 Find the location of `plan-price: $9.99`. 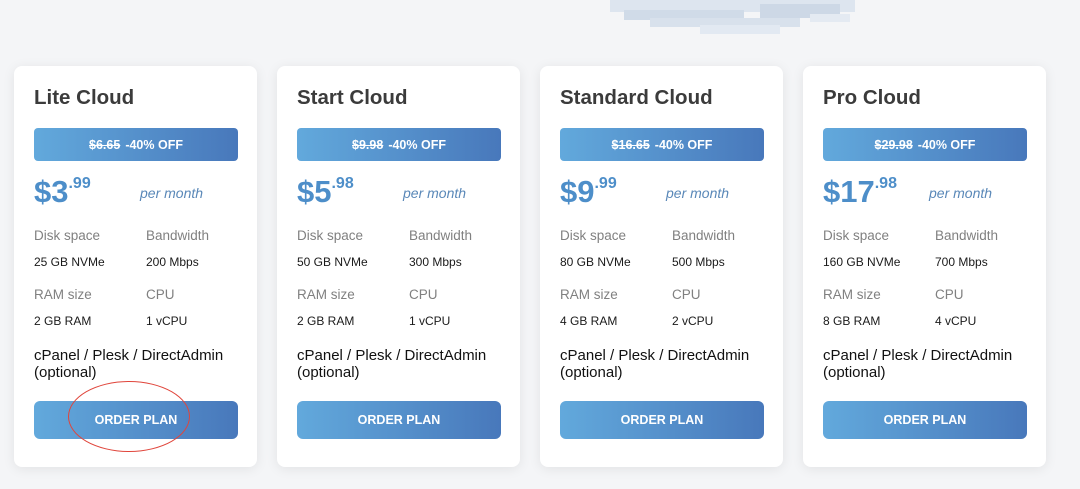

plan-price: $9.99 is located at coordinates (588, 192).